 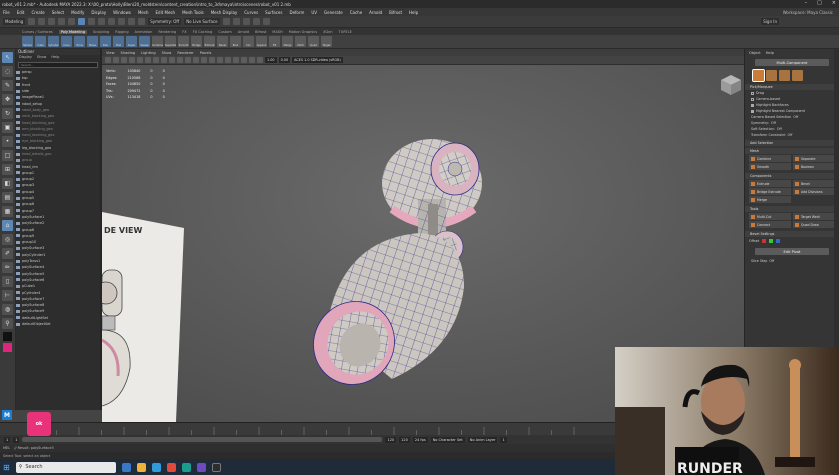 I want to click on menu-modify: Modify, so click(x=77, y=12).